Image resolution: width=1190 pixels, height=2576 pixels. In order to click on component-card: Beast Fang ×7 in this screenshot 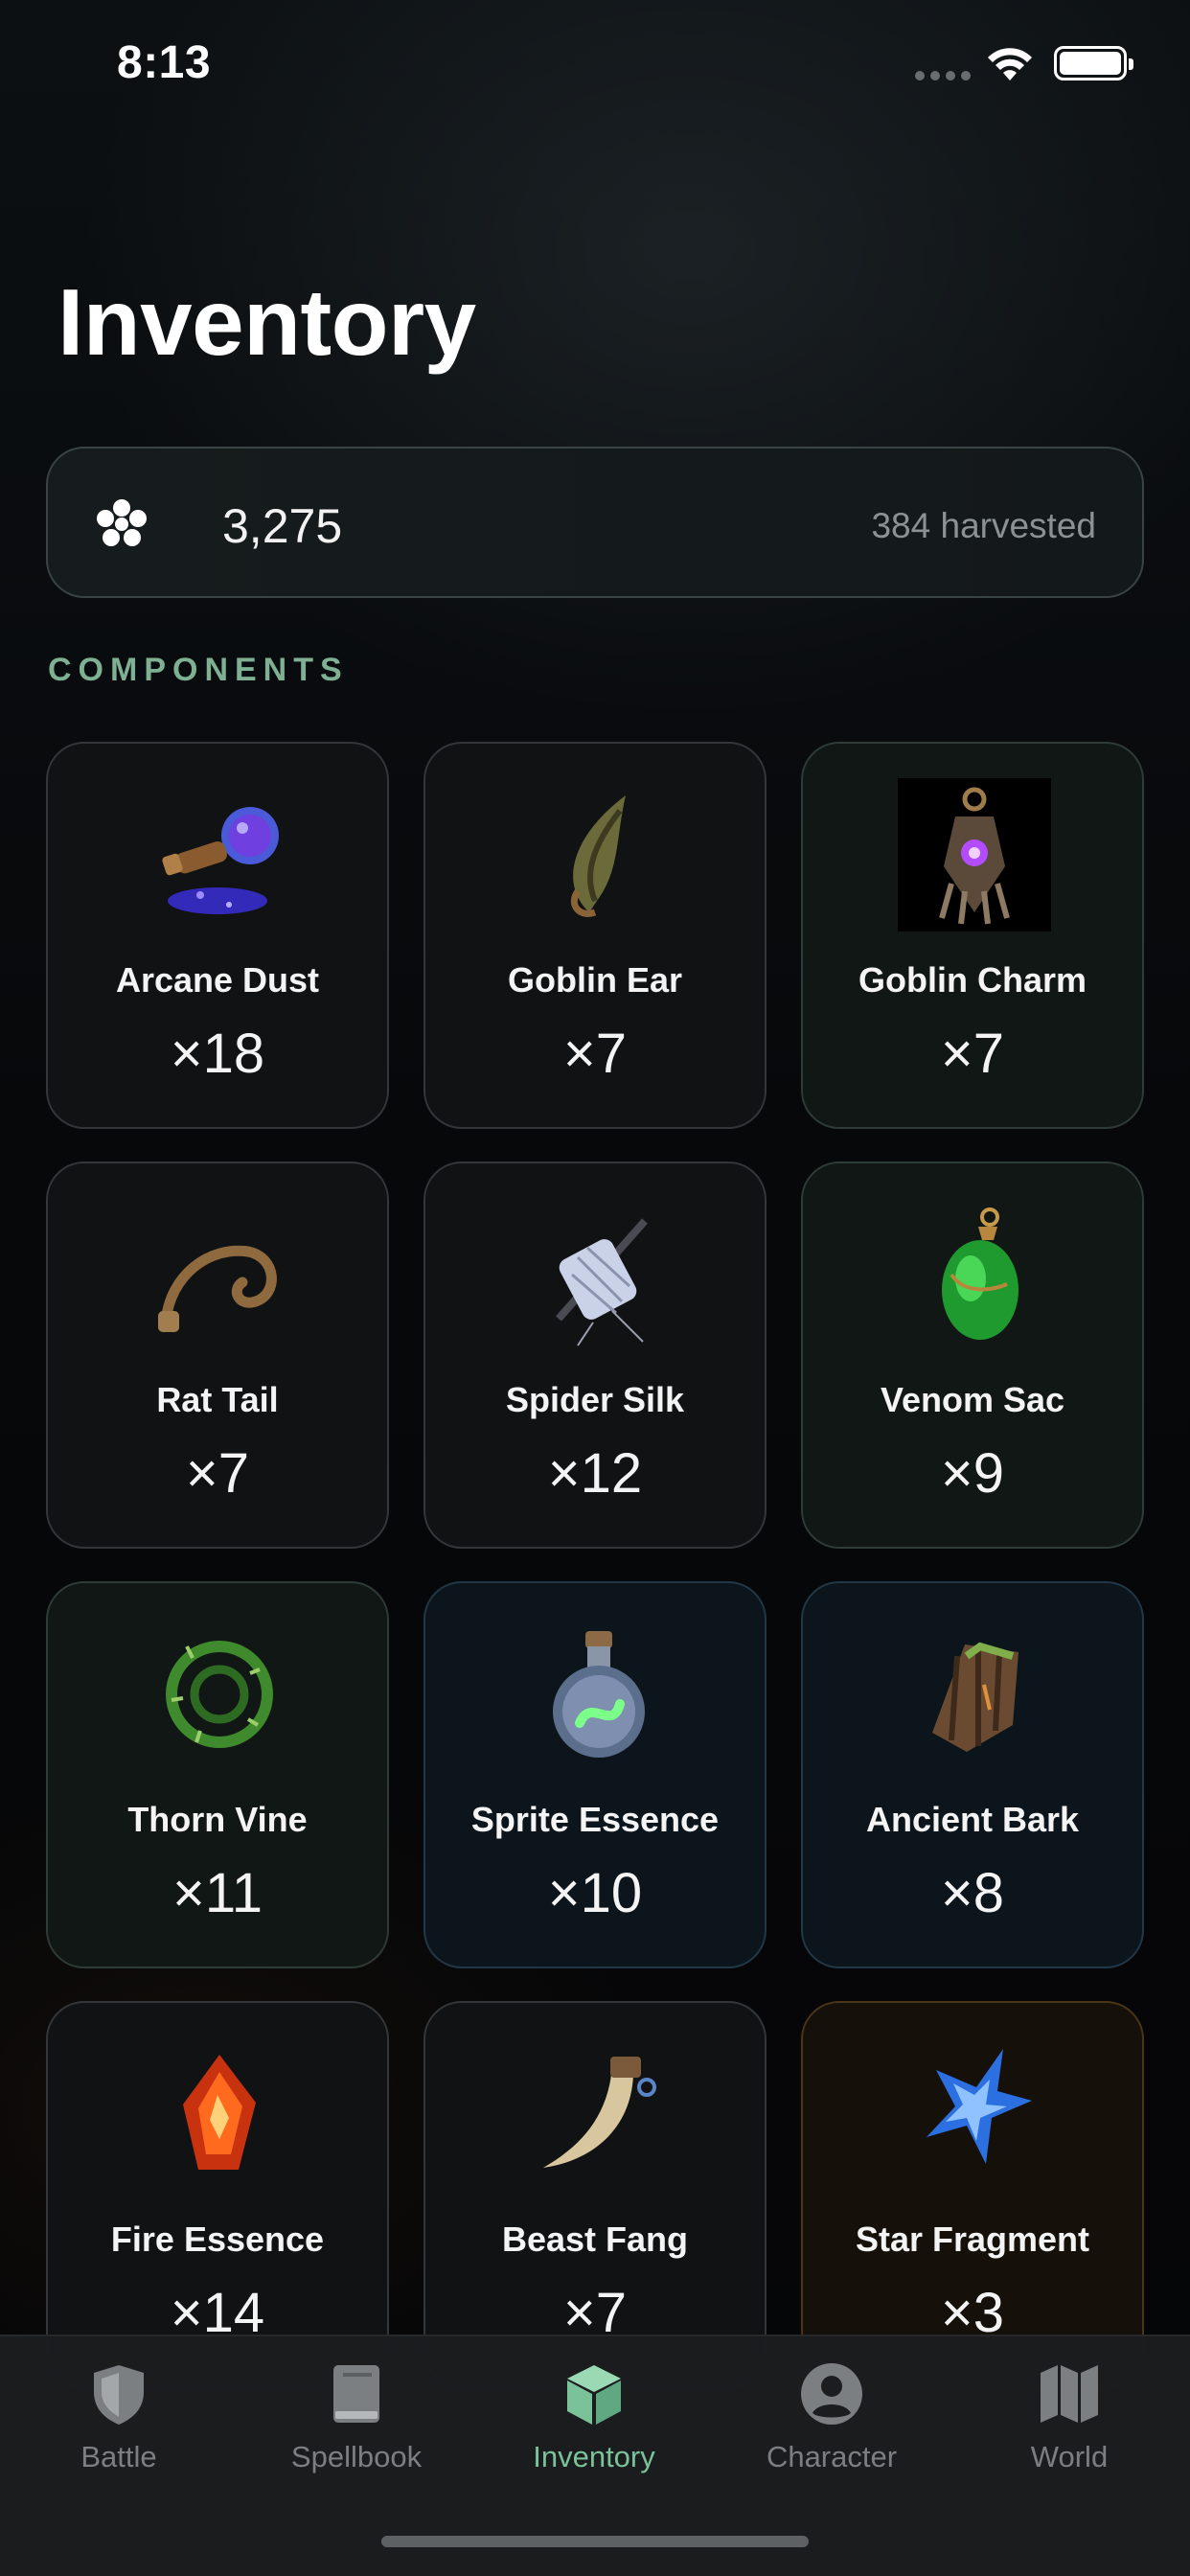, I will do `click(595, 2194)`.